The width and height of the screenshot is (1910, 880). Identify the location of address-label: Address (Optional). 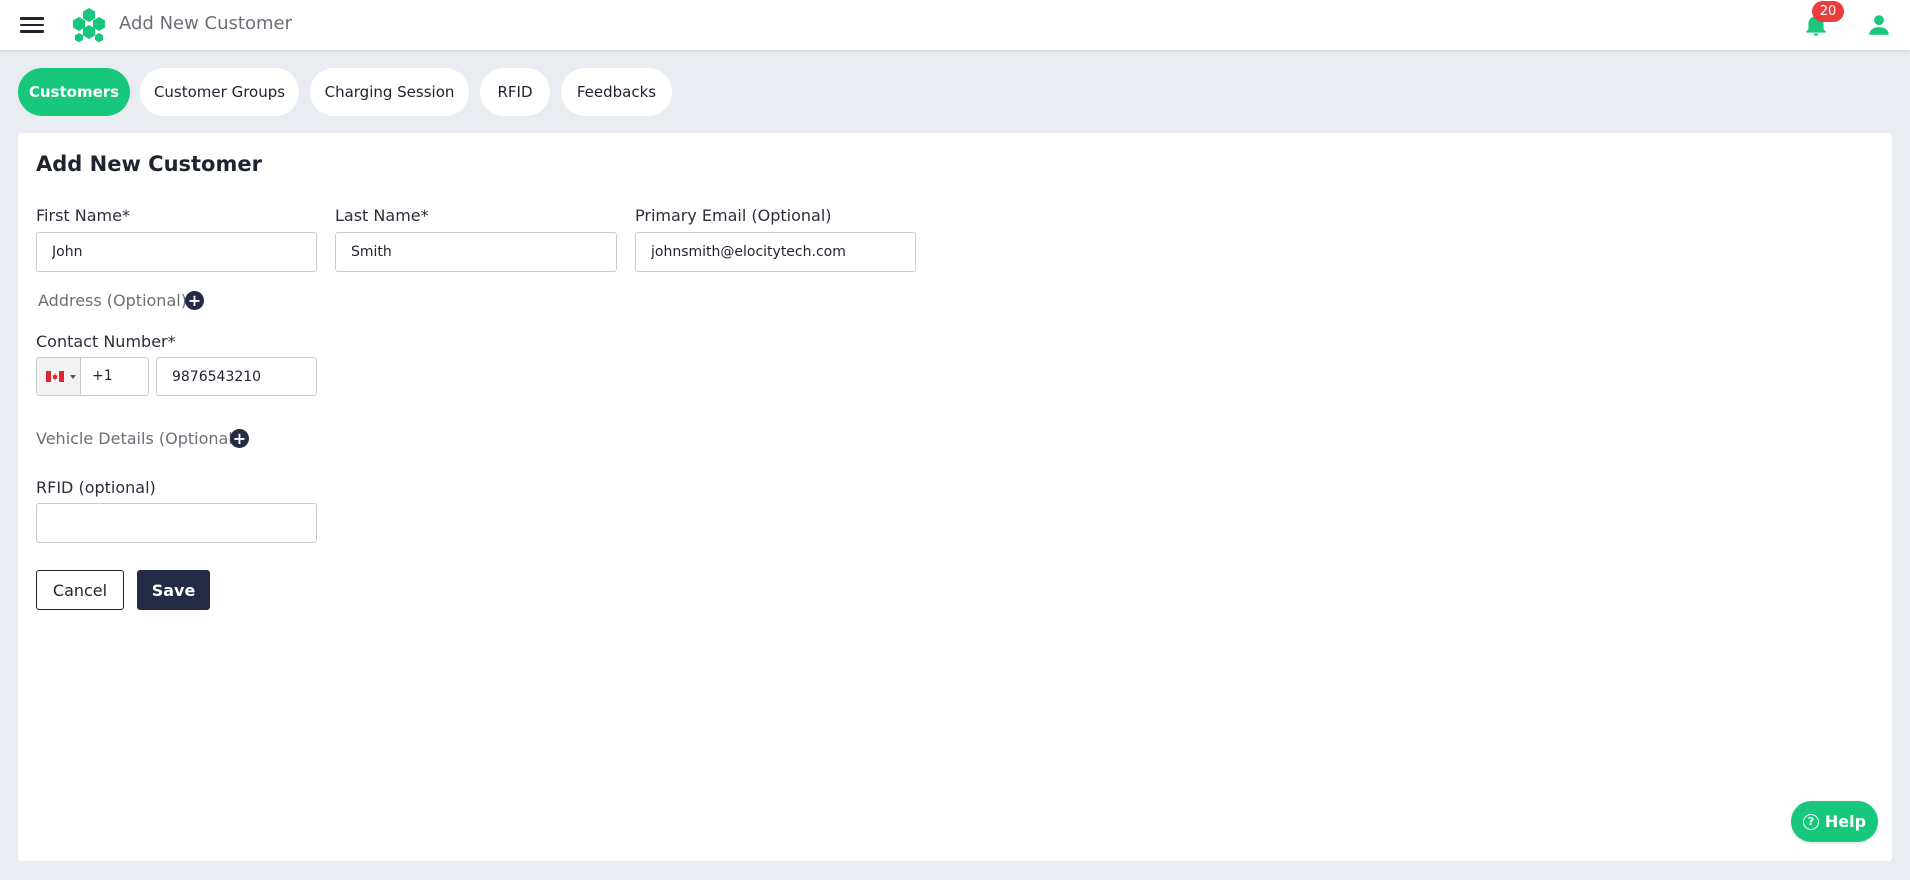
(112, 300).